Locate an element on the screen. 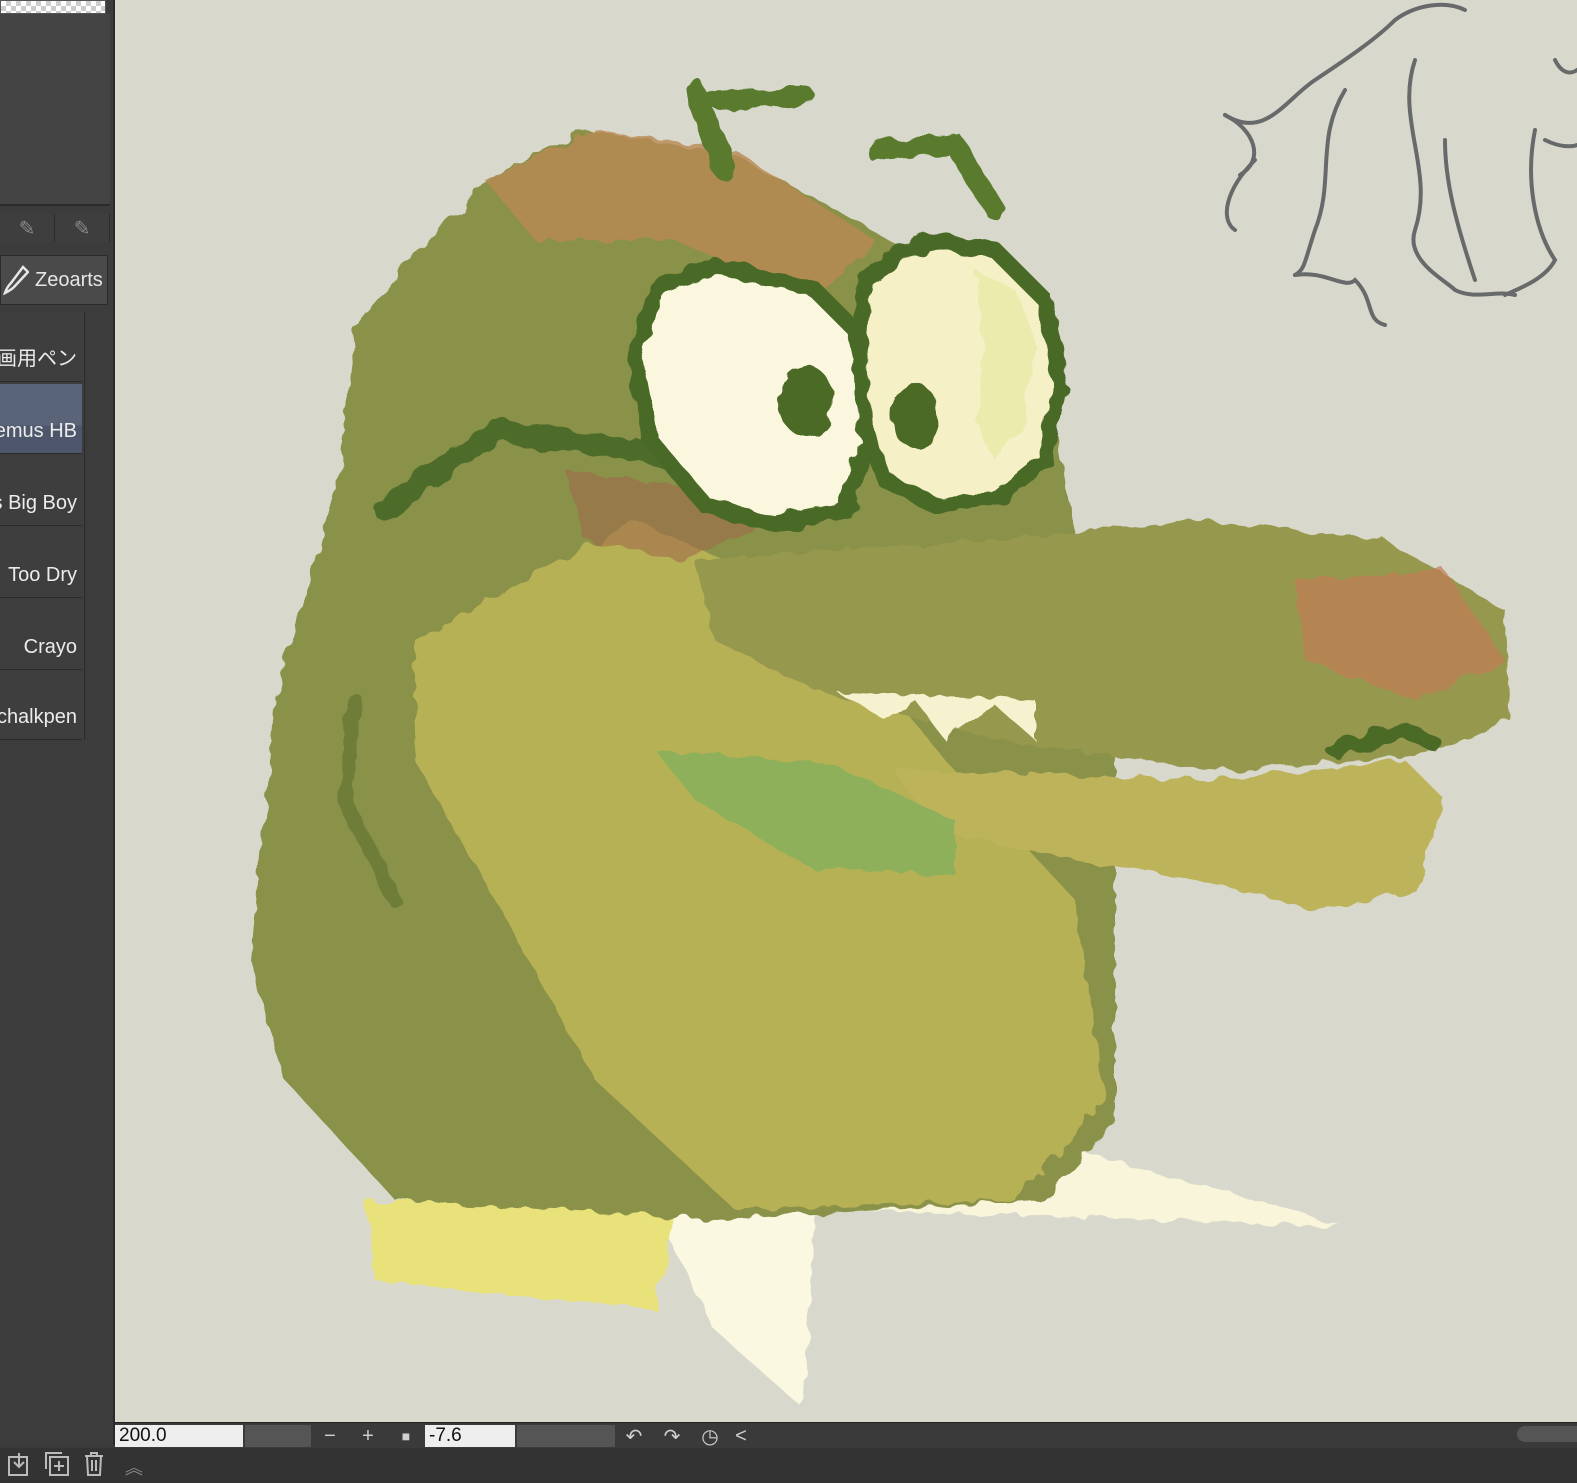 The height and width of the screenshot is (1483, 1577). duplicate-brush-icon is located at coordinates (57, 1464).